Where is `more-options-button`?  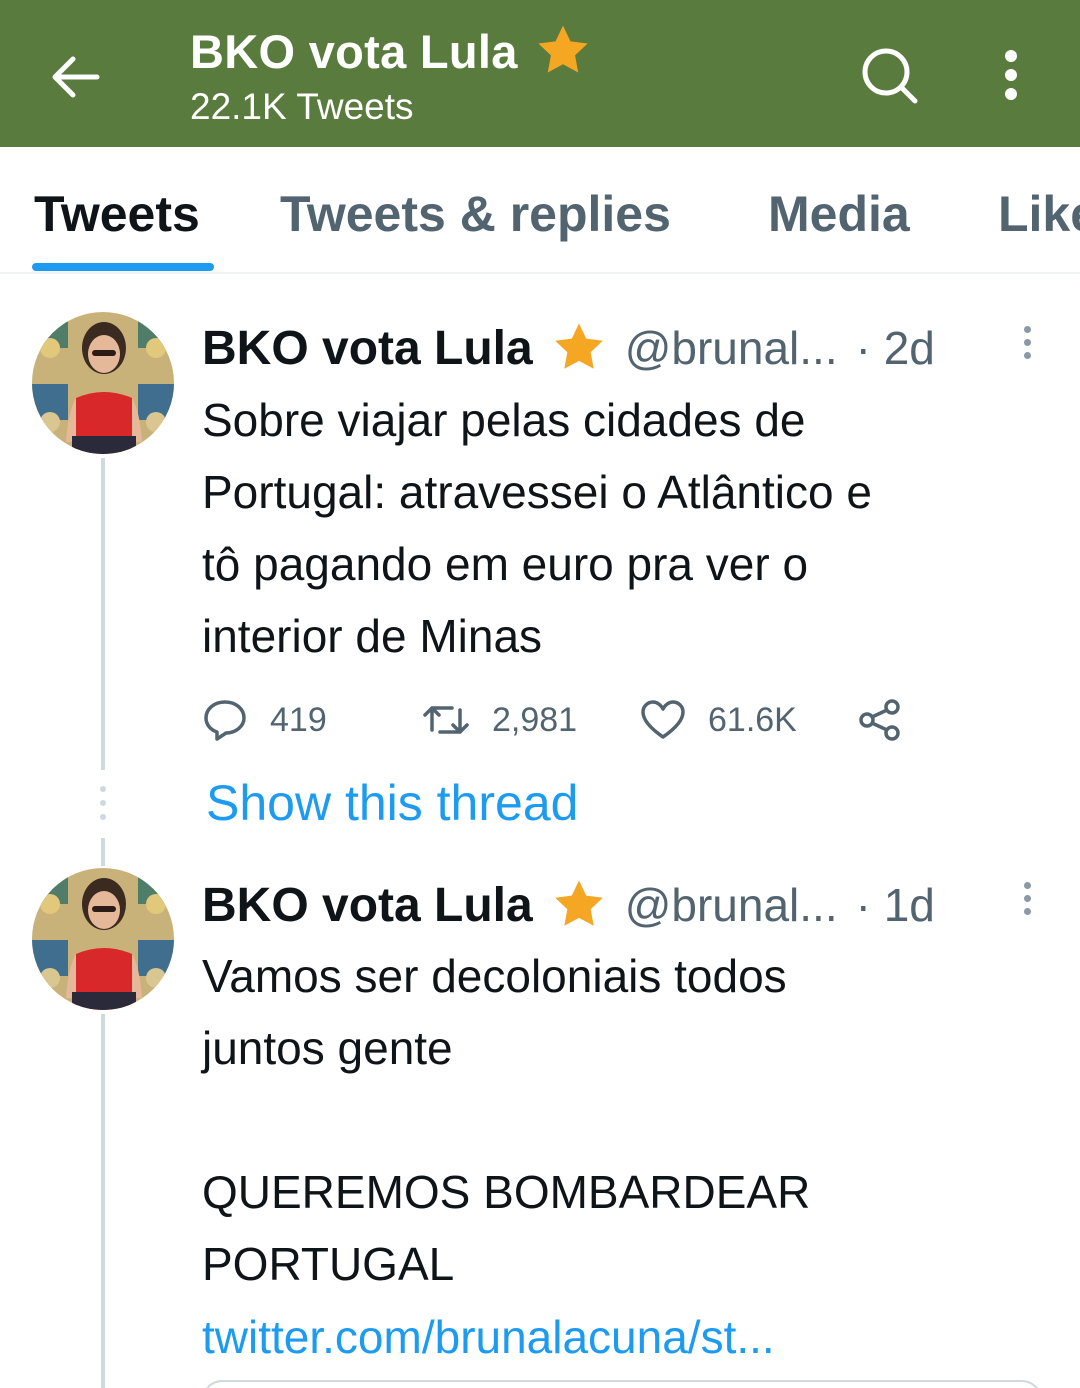
more-options-button is located at coordinates (1011, 75).